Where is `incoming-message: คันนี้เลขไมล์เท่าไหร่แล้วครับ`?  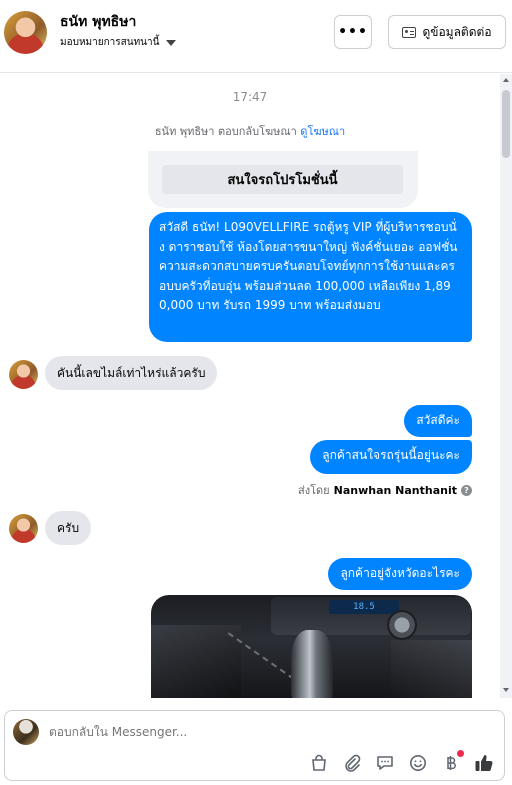
incoming-message: คันนี้เลขไมล์เท่าไหร่แล้วครับ is located at coordinates (131, 373).